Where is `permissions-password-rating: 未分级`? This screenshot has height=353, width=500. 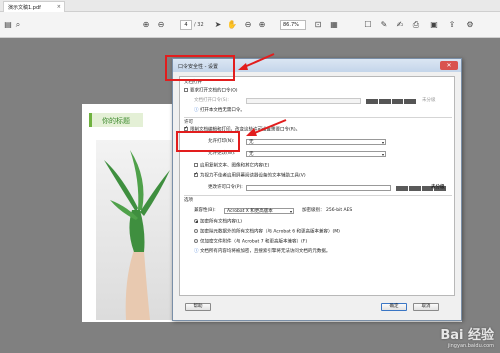
permissions-password-rating: 未分级 is located at coordinates (438, 187).